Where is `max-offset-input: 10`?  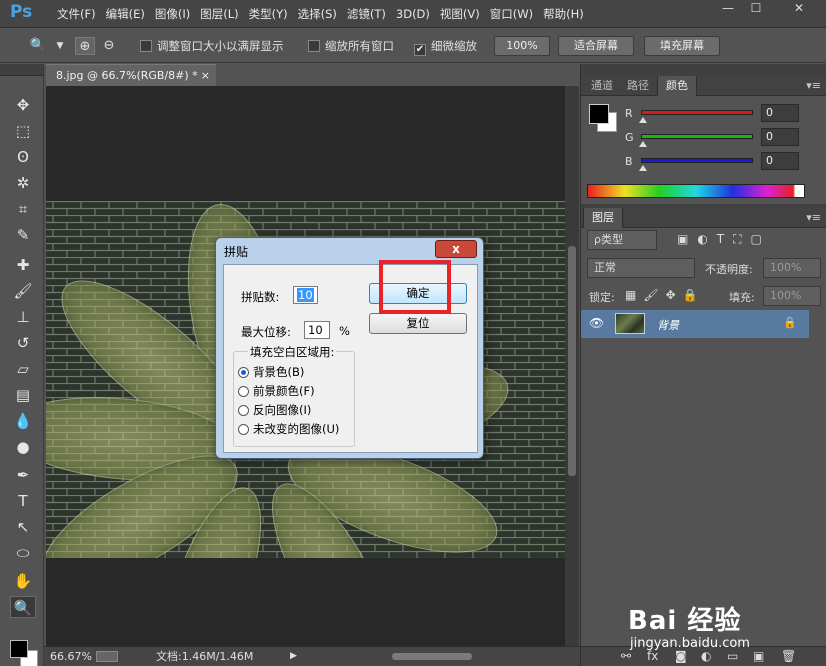
max-offset-input: 10 is located at coordinates (317, 330).